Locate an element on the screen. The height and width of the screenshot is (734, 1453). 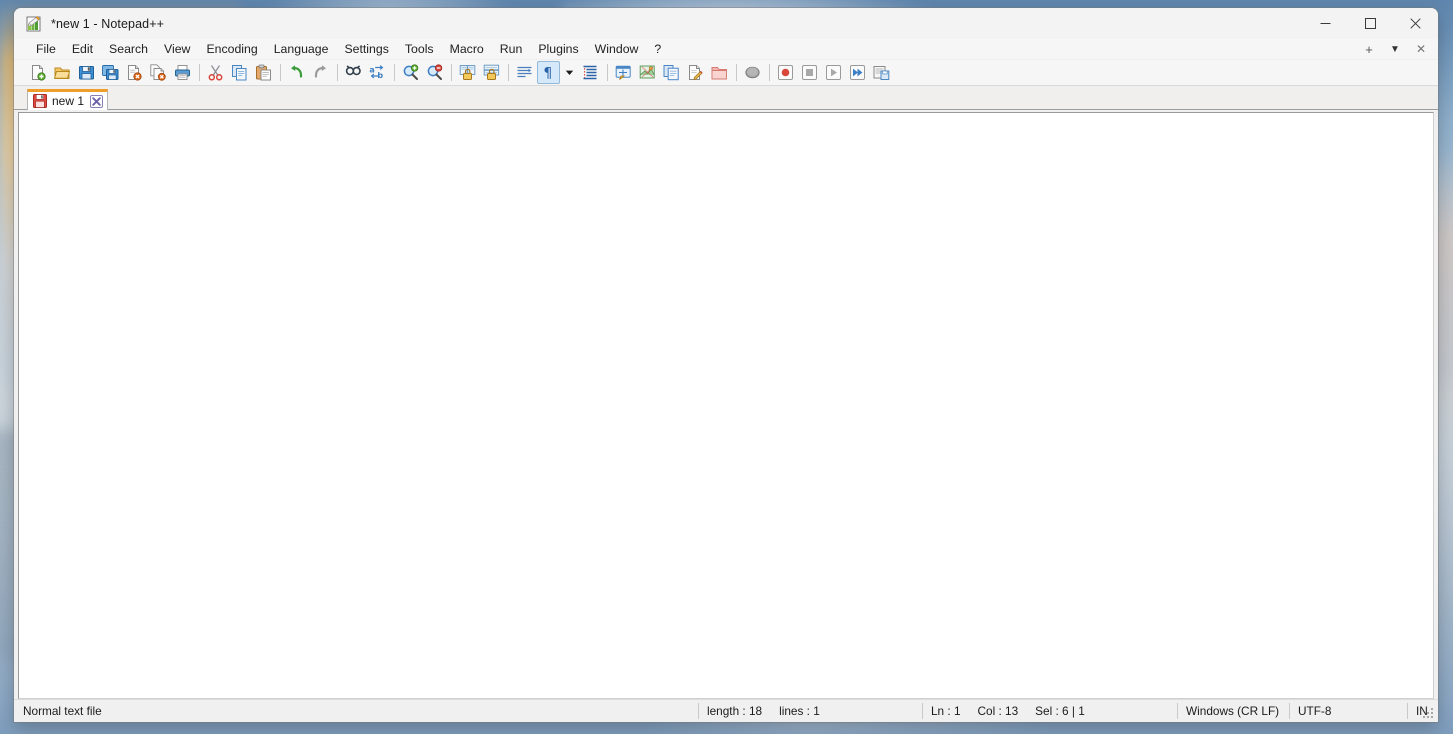
copy-button is located at coordinates (239, 72).